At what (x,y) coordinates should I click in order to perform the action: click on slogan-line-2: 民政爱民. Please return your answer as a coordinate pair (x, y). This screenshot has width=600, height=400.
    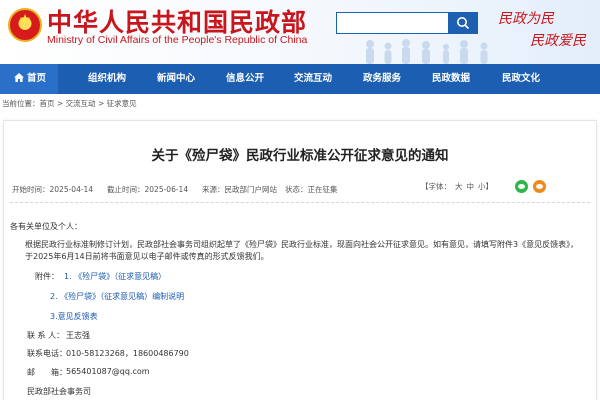
    Looking at the image, I should click on (558, 41).